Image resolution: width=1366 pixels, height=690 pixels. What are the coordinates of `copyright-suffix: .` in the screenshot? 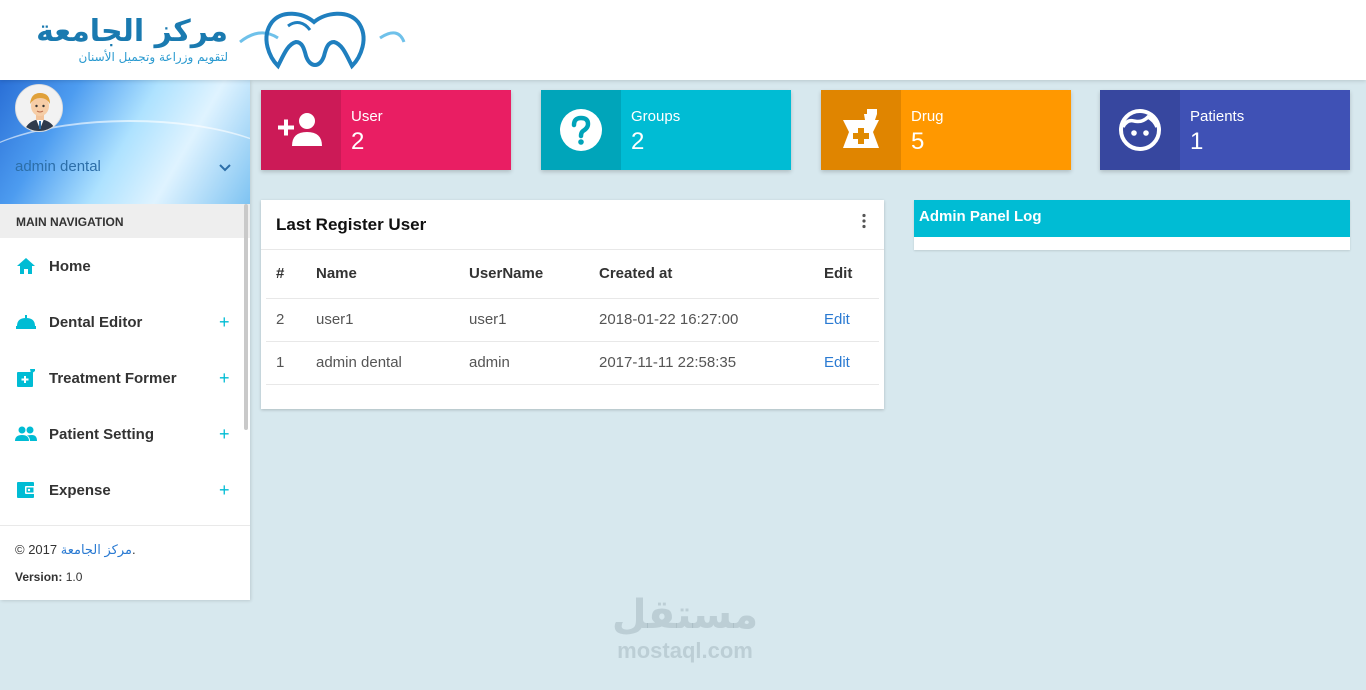 It's located at (133, 549).